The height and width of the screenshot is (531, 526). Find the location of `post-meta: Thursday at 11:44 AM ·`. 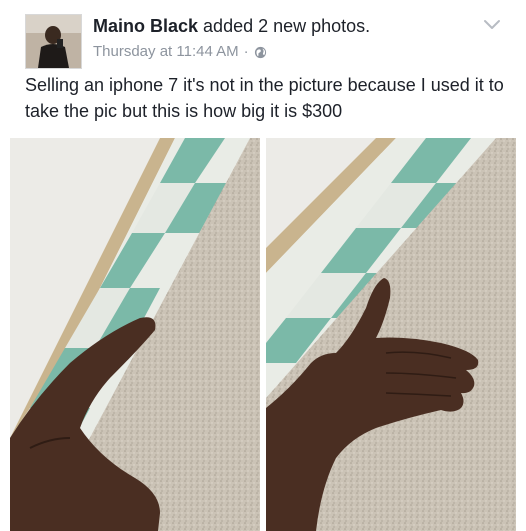

post-meta: Thursday at 11:44 AM · is located at coordinates (180, 52).